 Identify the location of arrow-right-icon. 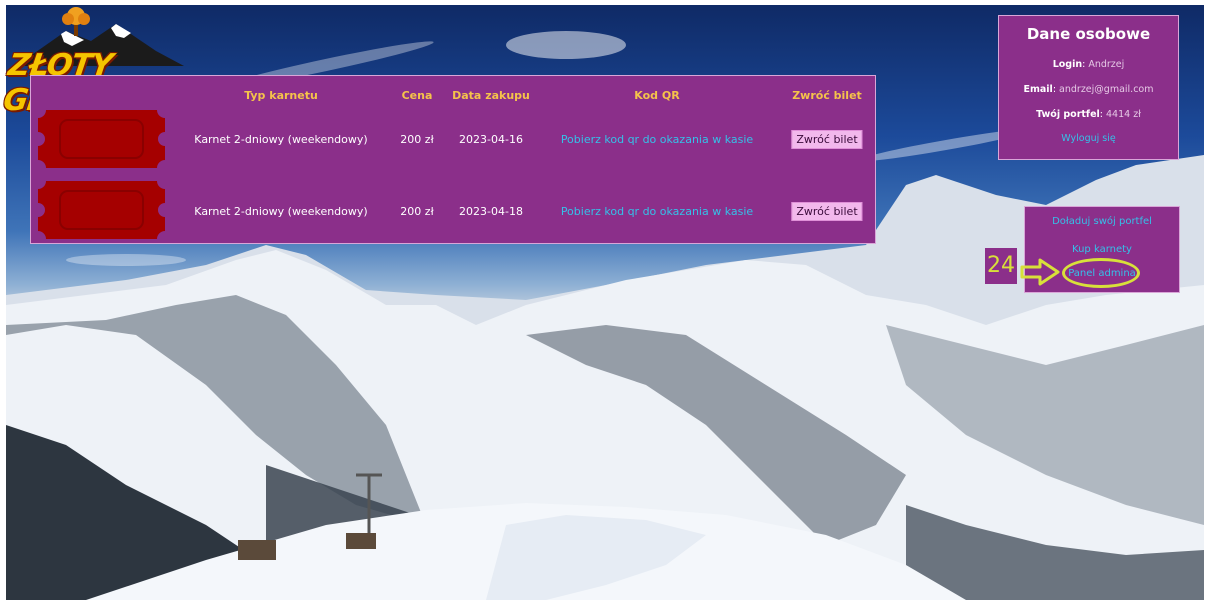
(1040, 272).